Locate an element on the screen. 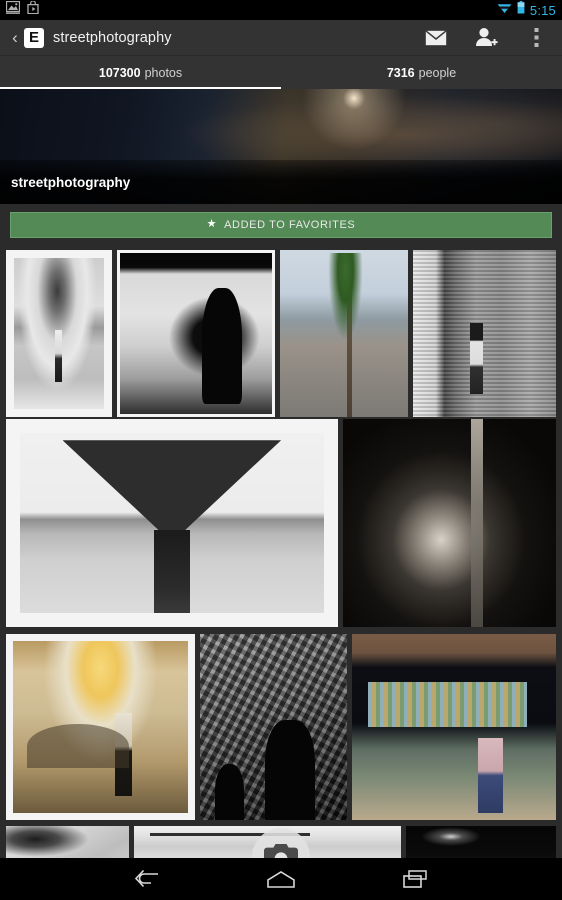 Image resolution: width=562 pixels, height=900 pixels. photo-window-portrait-image is located at coordinates (449, 523).